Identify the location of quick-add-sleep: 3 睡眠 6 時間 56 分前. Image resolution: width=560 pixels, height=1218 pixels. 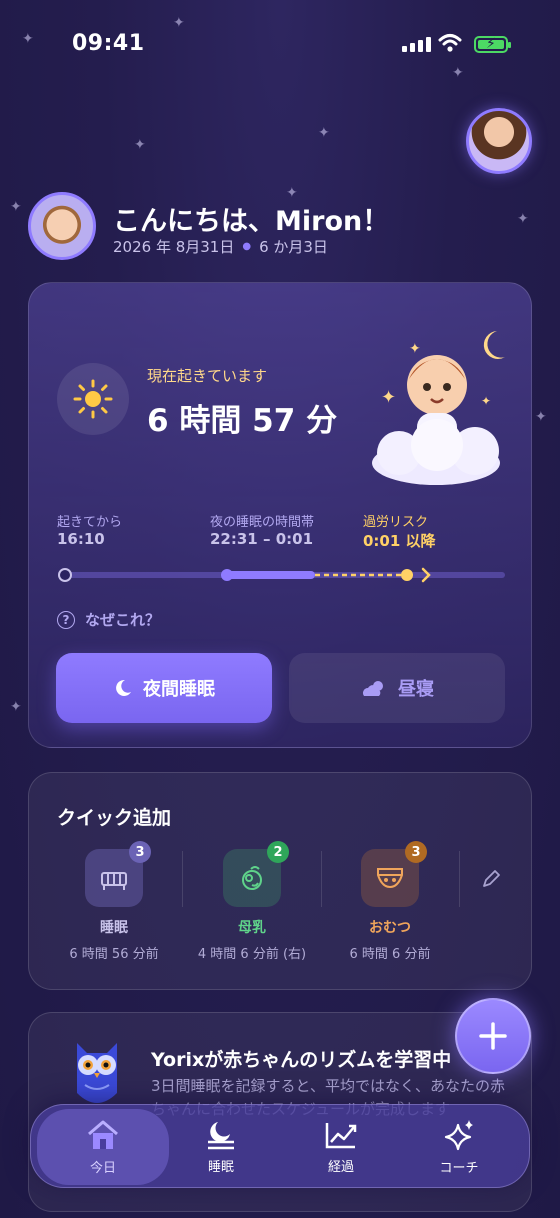
(114, 901).